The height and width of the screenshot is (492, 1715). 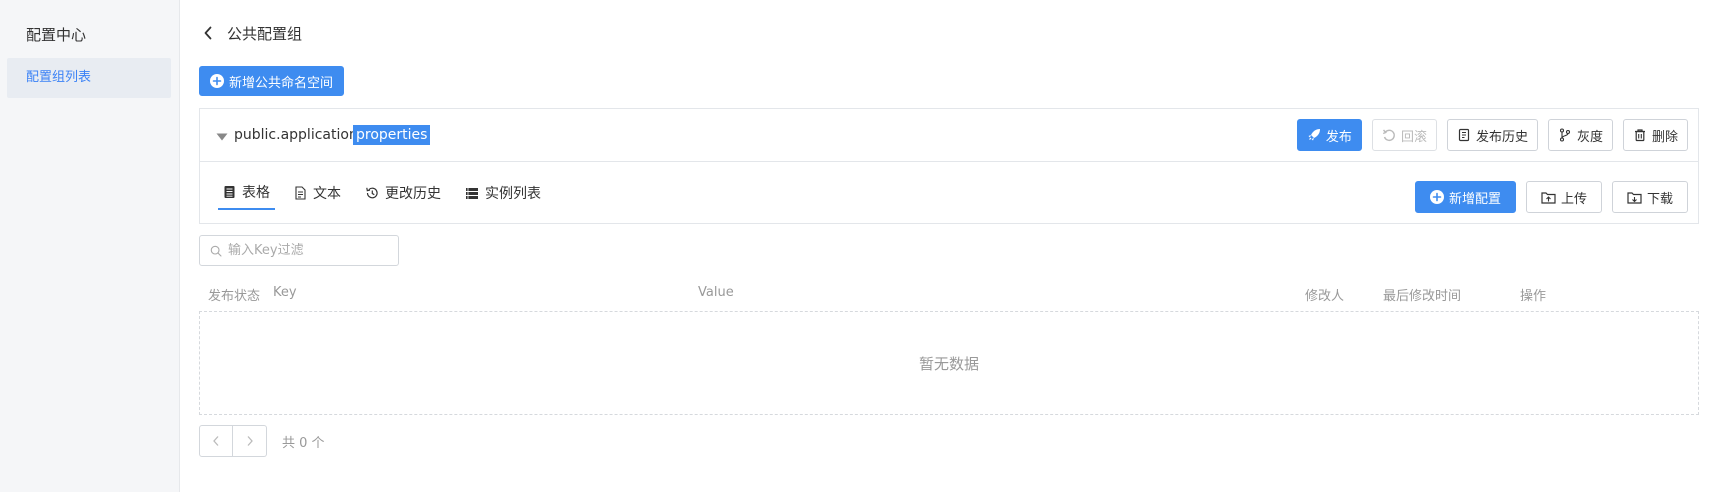 I want to click on chevron-left-icon, so click(x=216, y=441).